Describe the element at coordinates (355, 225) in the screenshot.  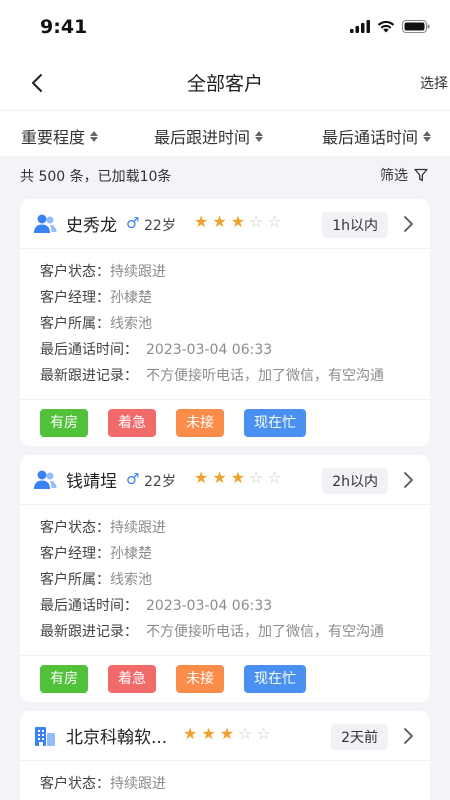
I see `time-badge: 1h以内` at that location.